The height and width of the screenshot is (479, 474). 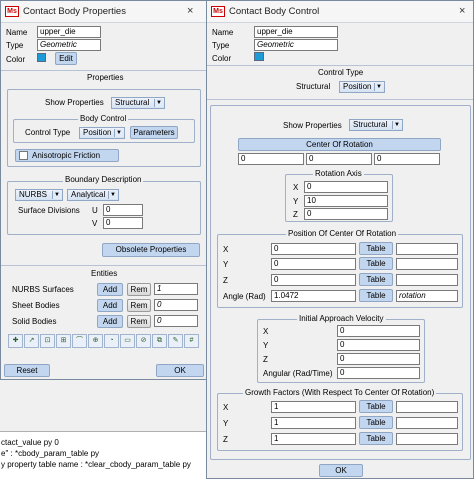 I want to click on growth-x-table-button: Table, so click(x=376, y=406).